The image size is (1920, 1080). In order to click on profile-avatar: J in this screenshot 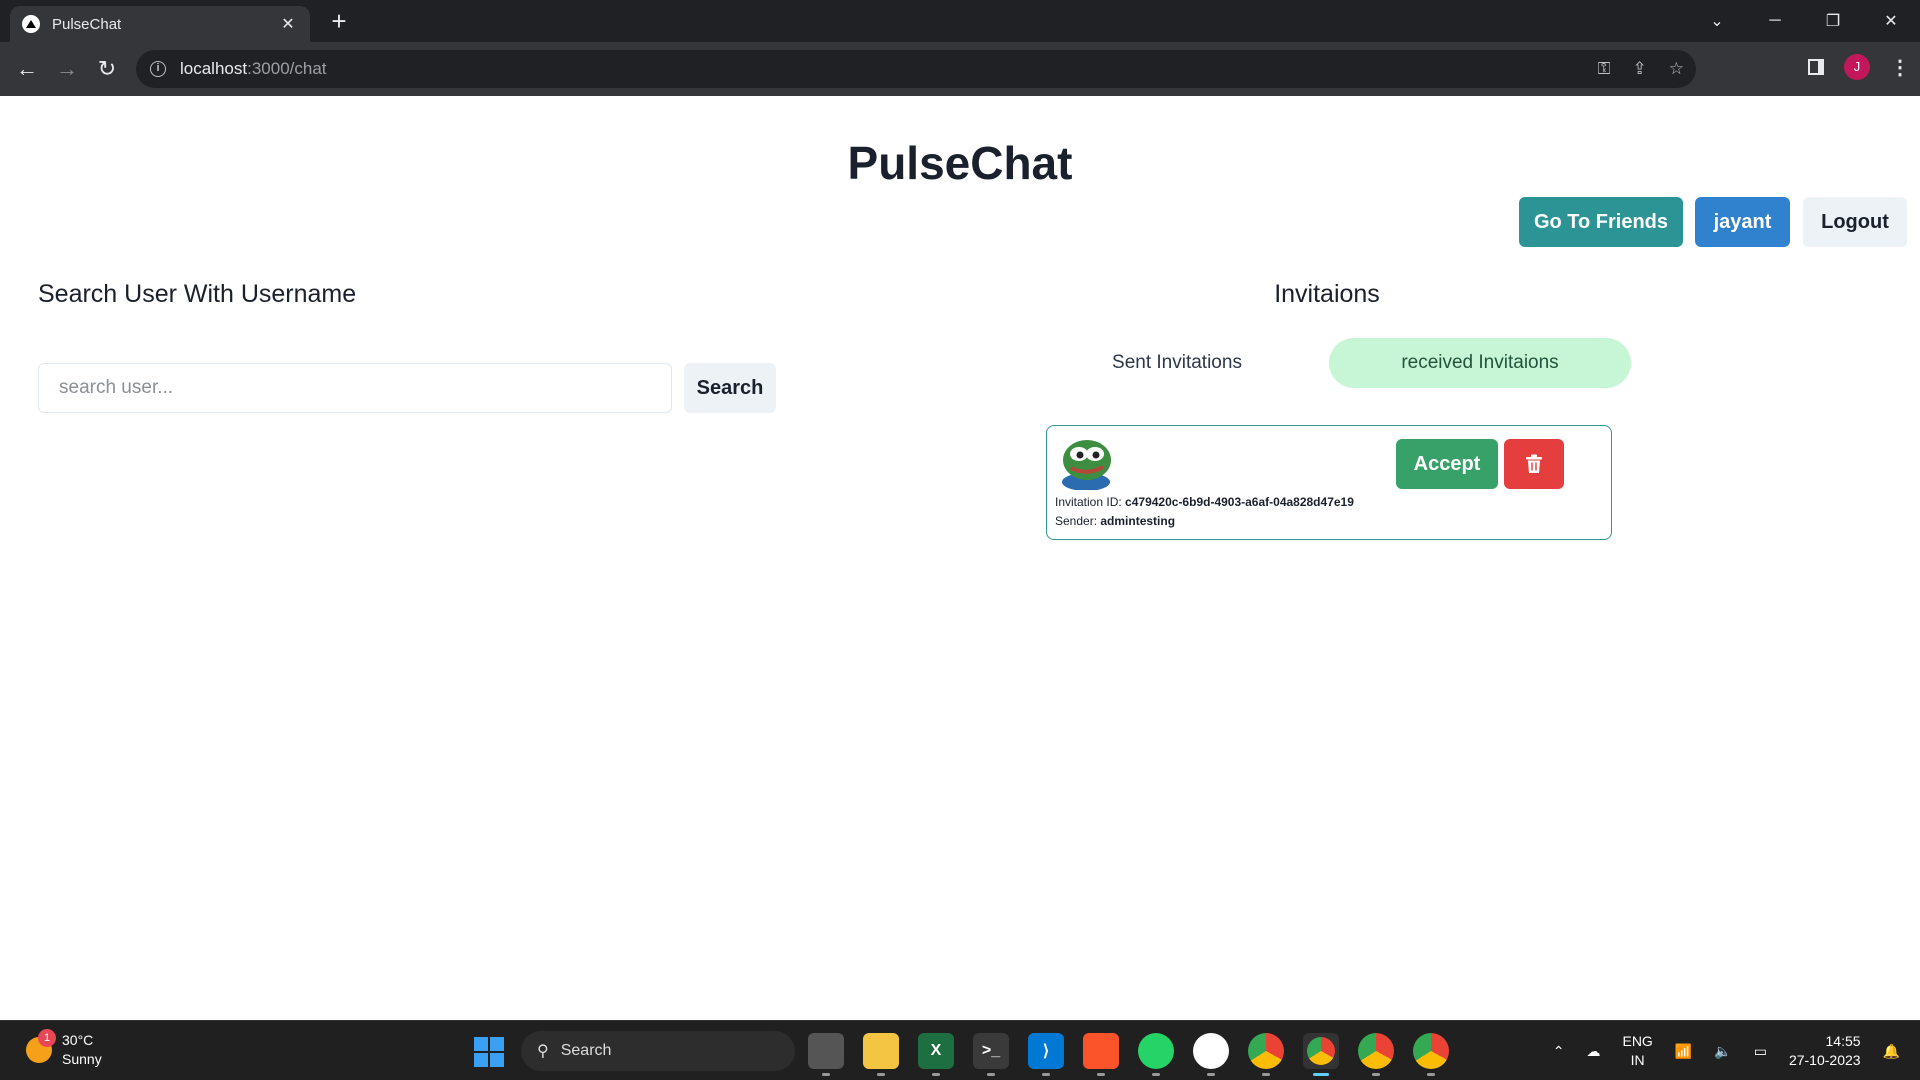, I will do `click(1857, 67)`.